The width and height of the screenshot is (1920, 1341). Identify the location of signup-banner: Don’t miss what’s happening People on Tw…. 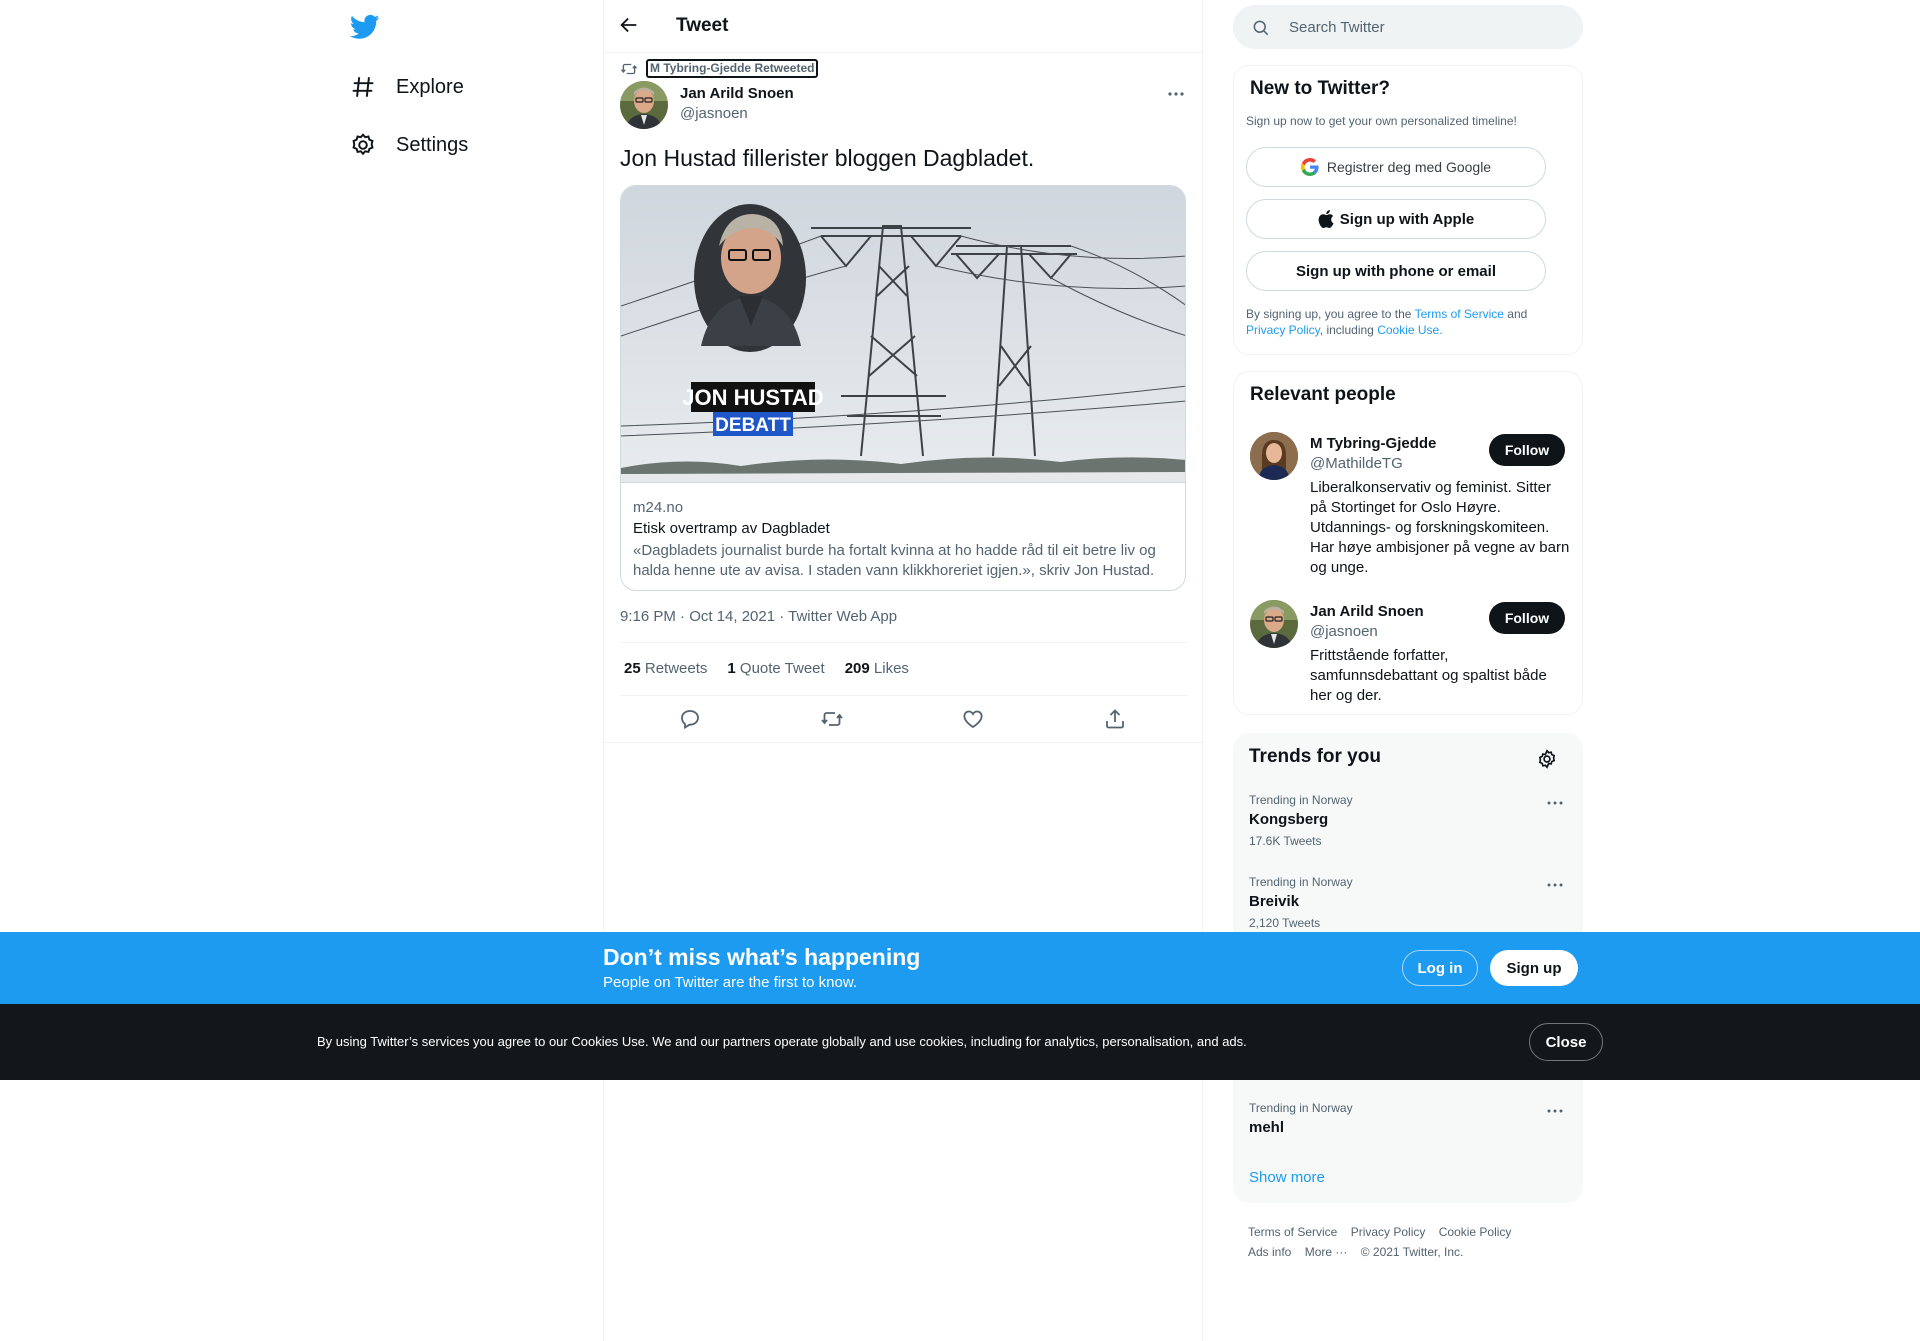
(960, 968).